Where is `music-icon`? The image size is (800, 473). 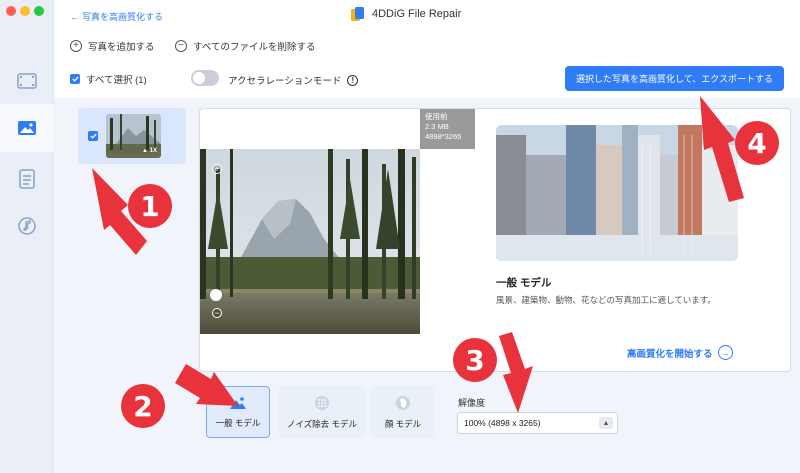 music-icon is located at coordinates (27, 226).